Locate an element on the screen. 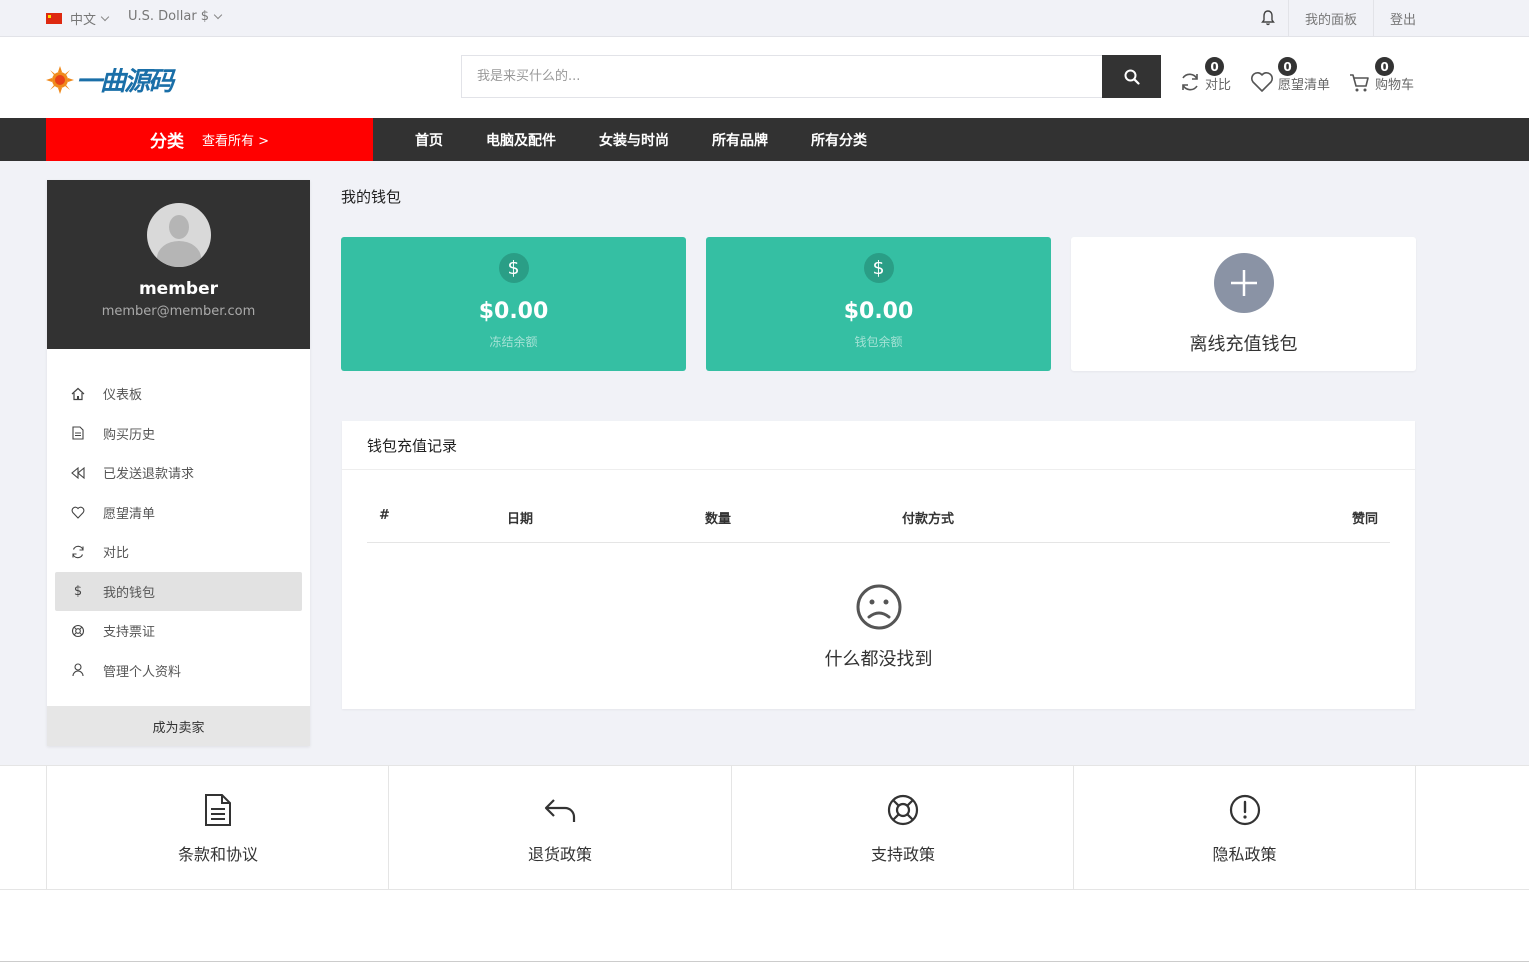 This screenshot has width=1529, height=962. search-bar is located at coordinates (811, 76).